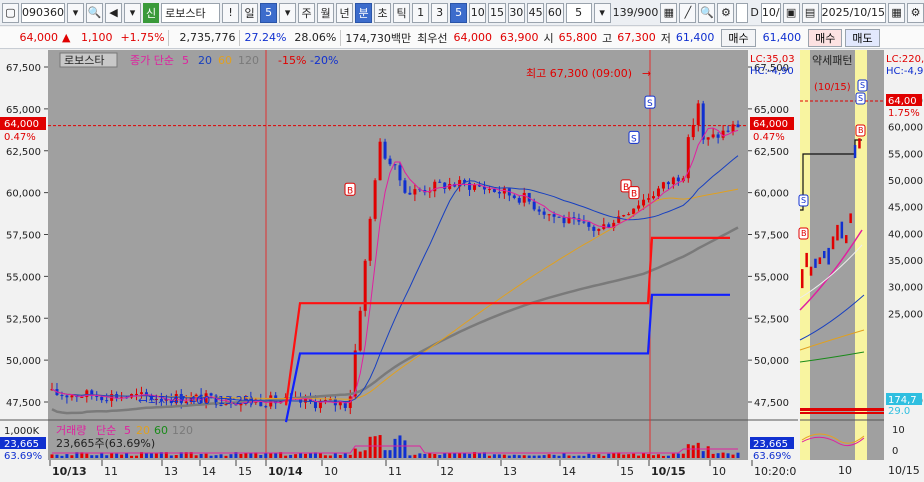 This screenshot has height=482, width=924. I want to click on draw-icon: ╱, so click(688, 12).